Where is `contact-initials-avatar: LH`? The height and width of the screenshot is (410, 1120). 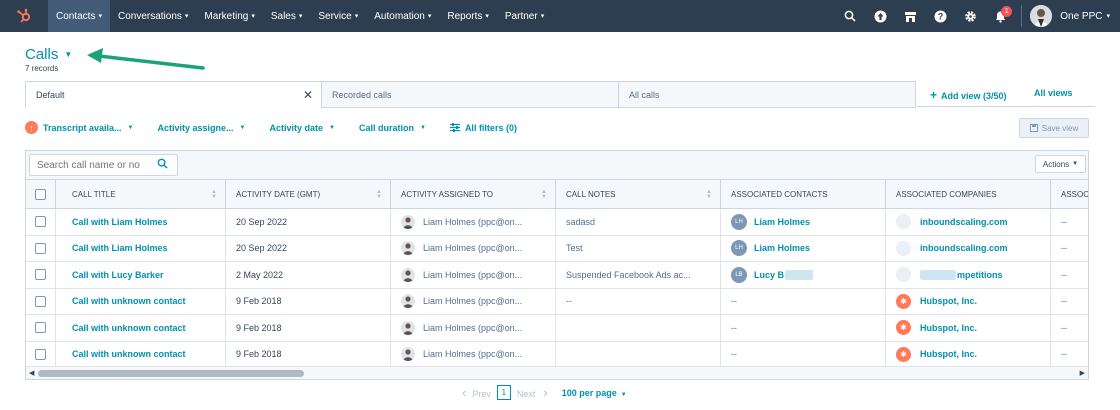 contact-initials-avatar: LH is located at coordinates (739, 221).